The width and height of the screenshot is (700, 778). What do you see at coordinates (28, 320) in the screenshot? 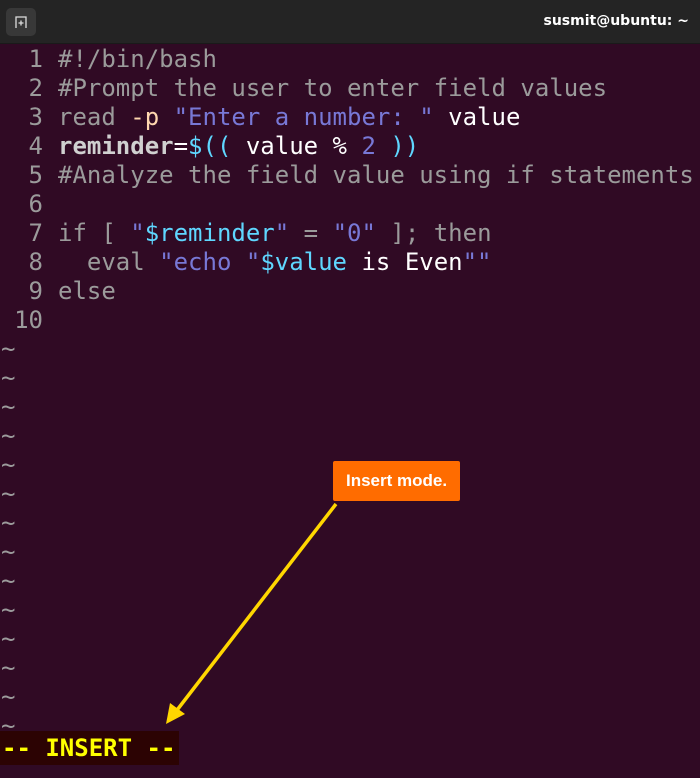
I see `line-number: 10` at bounding box center [28, 320].